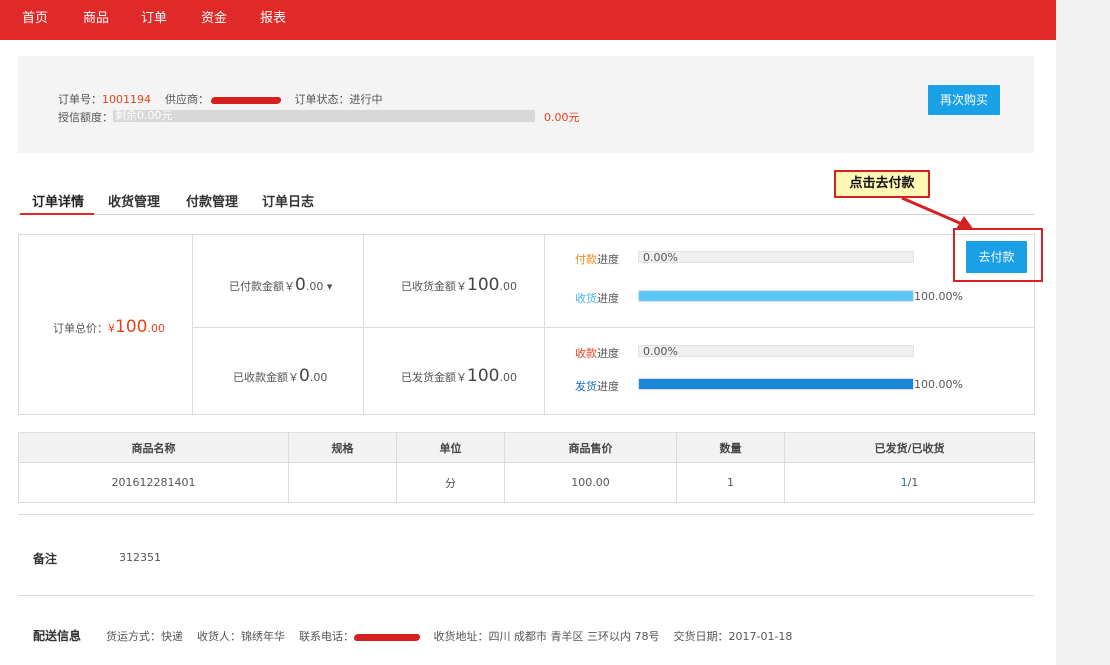  I want to click on delivery-address: 收货地址：四川 成都市 青羊区 三环以内 78号, so click(546, 636).